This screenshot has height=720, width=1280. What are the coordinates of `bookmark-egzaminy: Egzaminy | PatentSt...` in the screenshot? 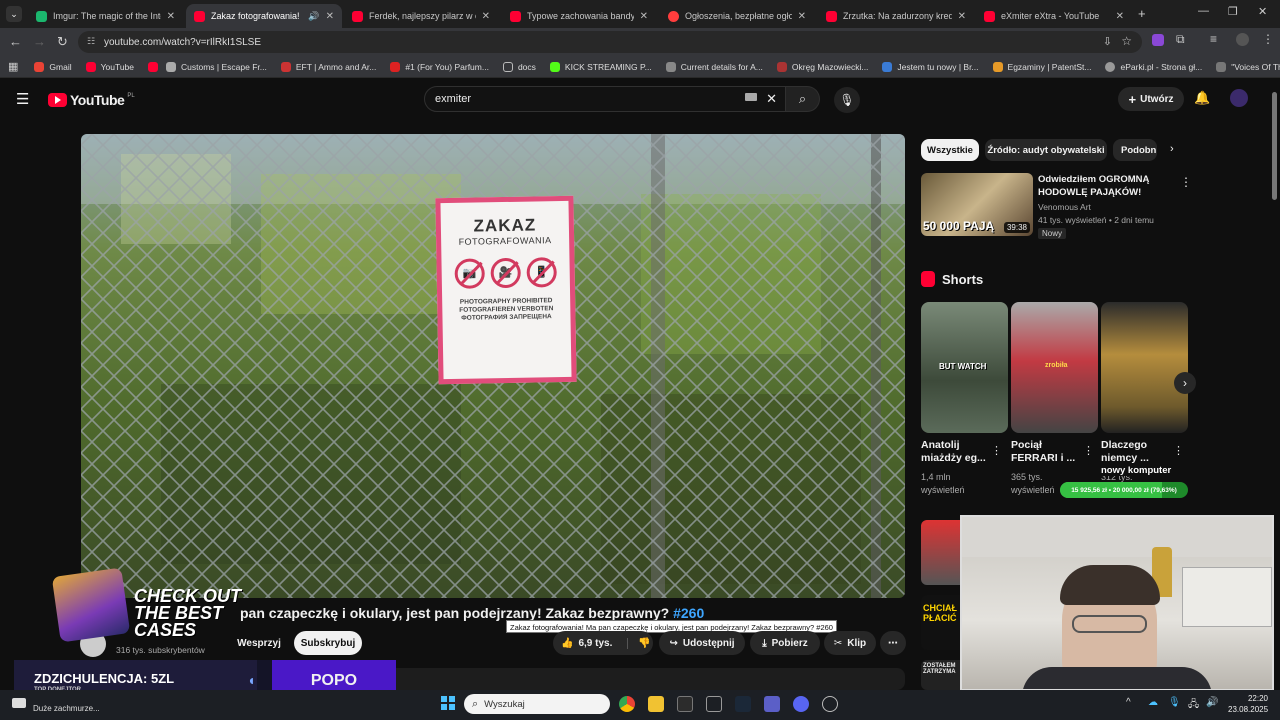 It's located at (1041, 66).